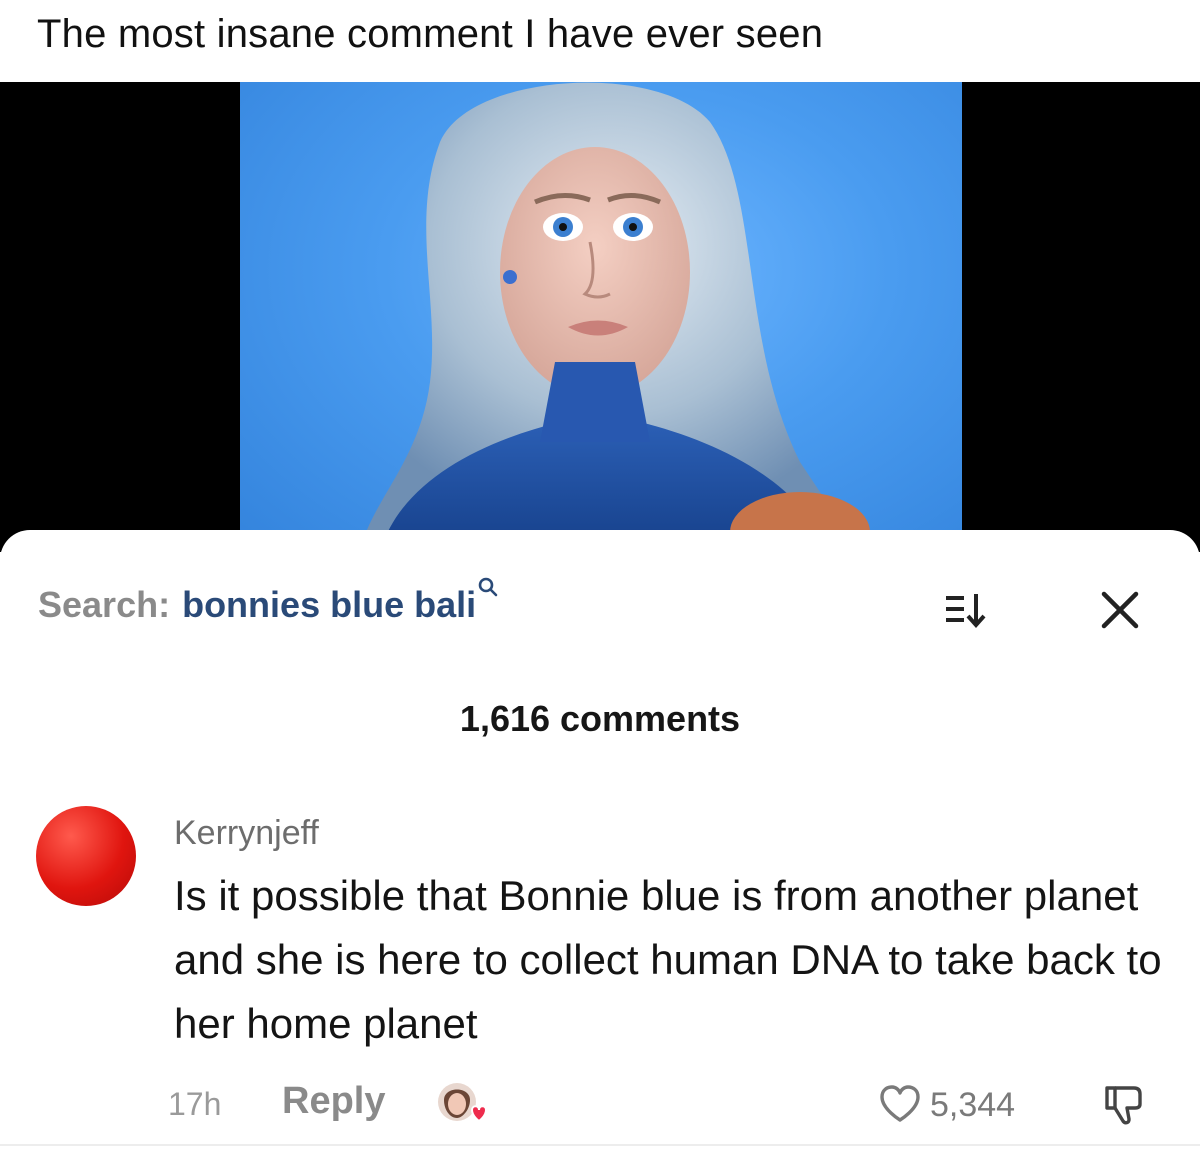 The height and width of the screenshot is (1162, 1200). I want to click on sort-icon, so click(965, 610).